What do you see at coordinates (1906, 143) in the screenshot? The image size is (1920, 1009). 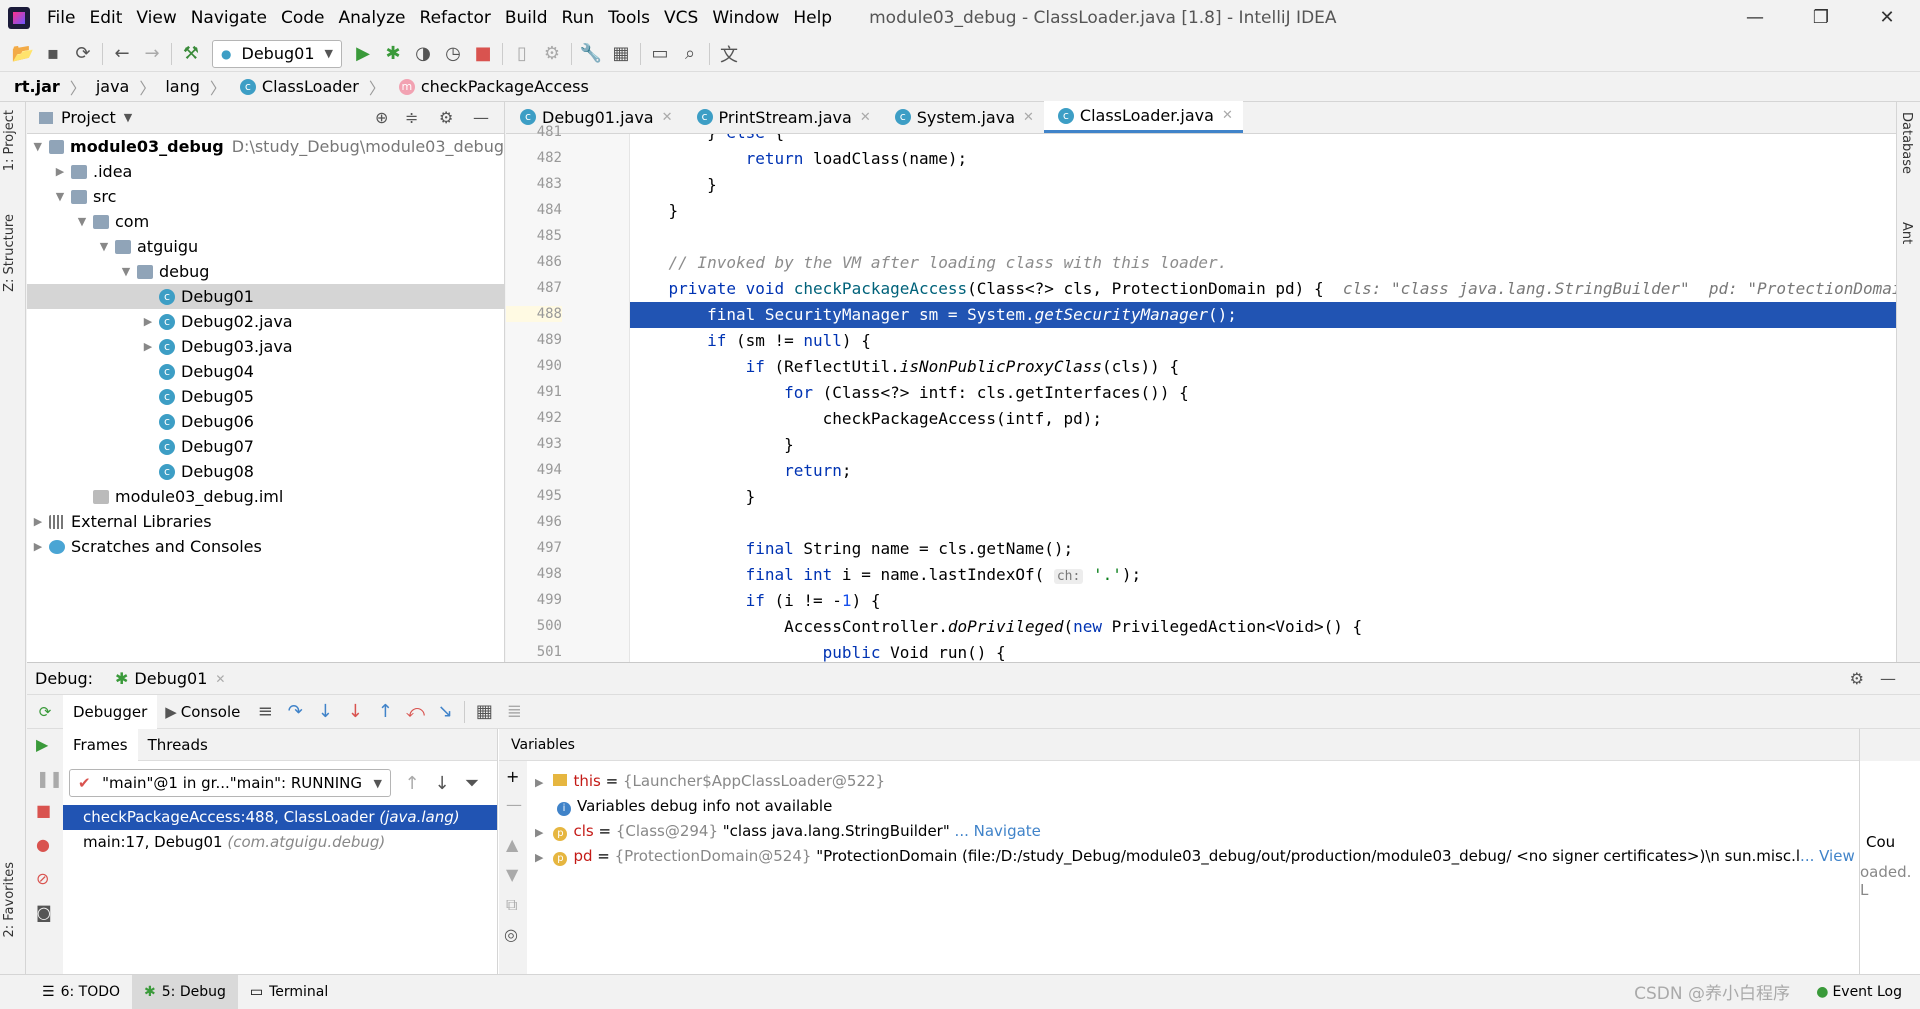 I see `database-tool-tab: Database` at bounding box center [1906, 143].